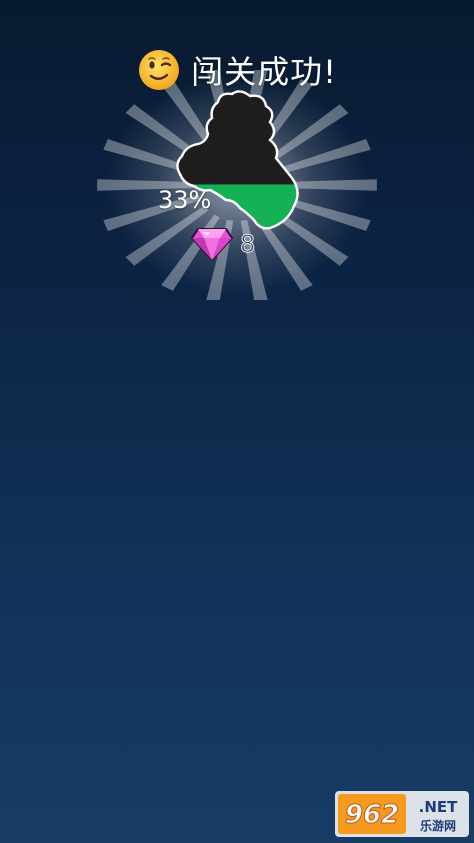 The image size is (474, 843). What do you see at coordinates (159, 70) in the screenshot?
I see `winking-face-emoji-icon` at bounding box center [159, 70].